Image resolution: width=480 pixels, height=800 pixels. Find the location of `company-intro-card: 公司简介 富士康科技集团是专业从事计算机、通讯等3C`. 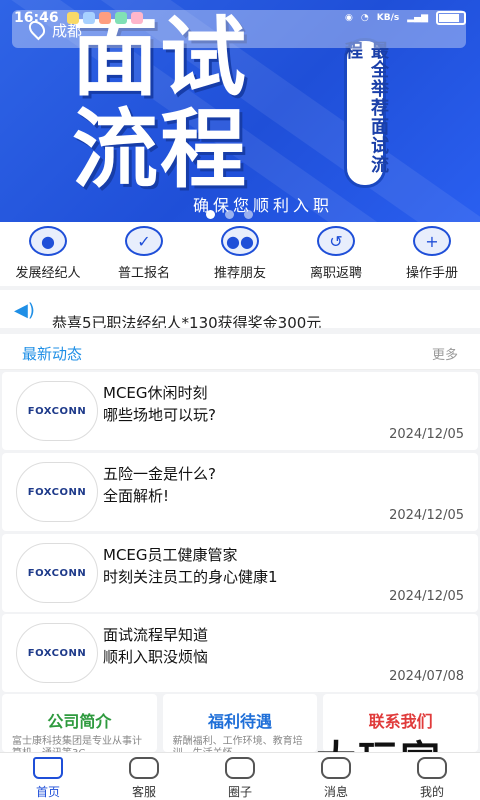

company-intro-card: 公司简介 富士康科技集团是专业从事计算机、通讯等3C is located at coordinates (79, 723).